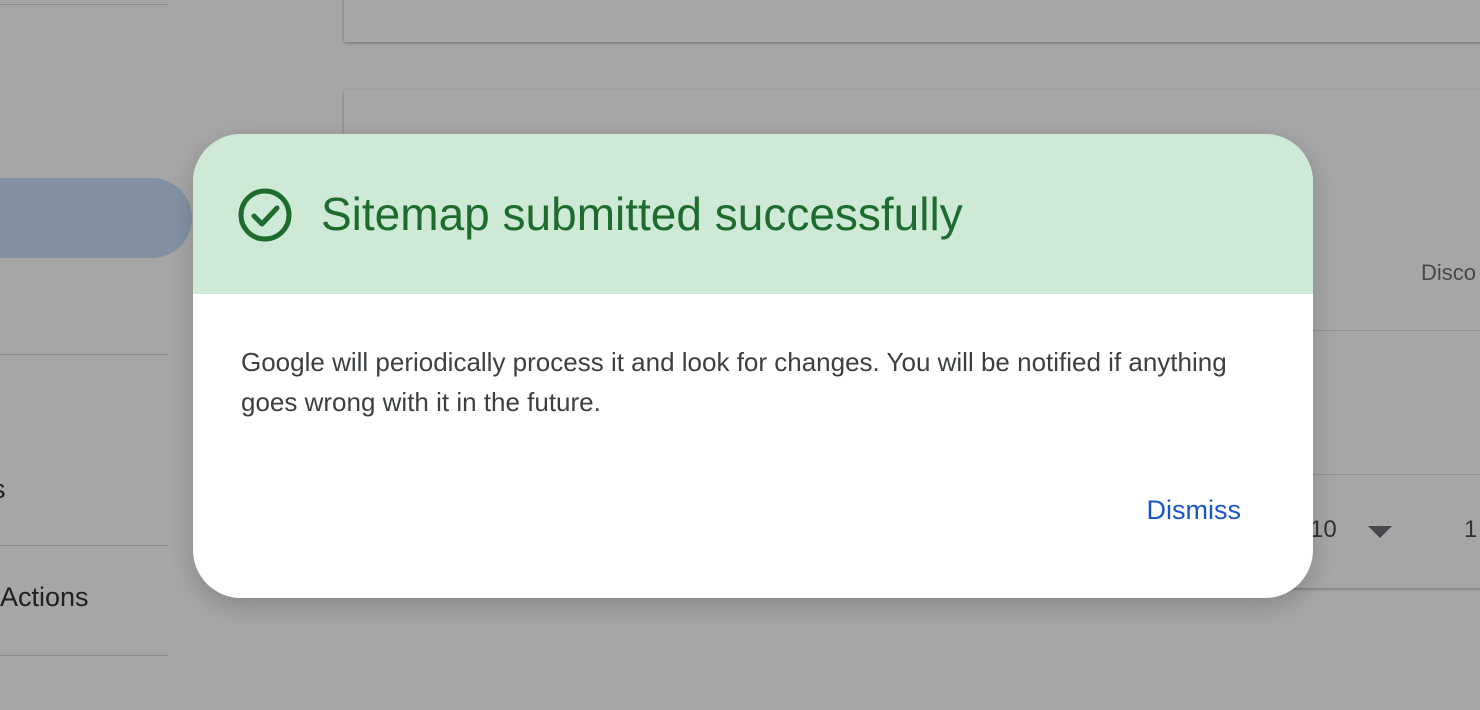  What do you see at coordinates (1194, 510) in the screenshot?
I see `dismiss-button: Dismiss` at bounding box center [1194, 510].